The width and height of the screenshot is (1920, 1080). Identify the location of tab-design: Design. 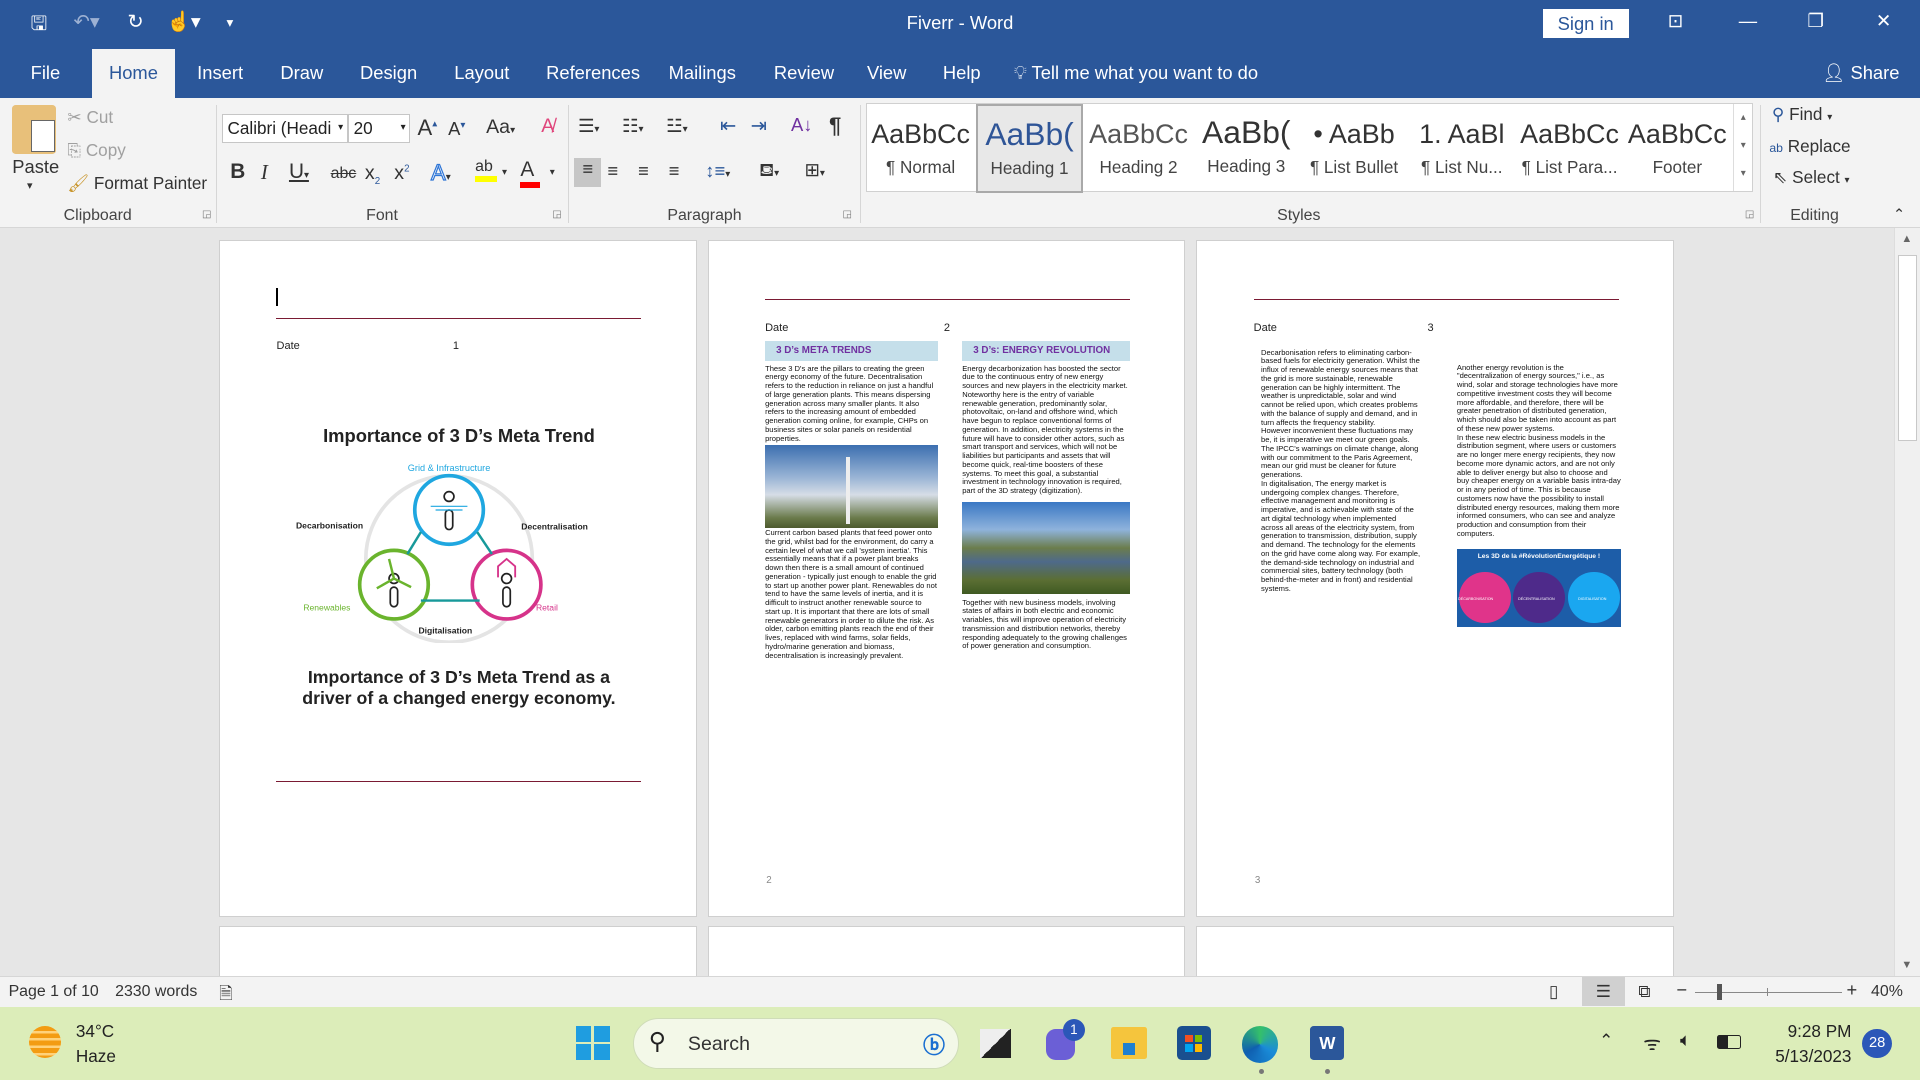
(388, 73).